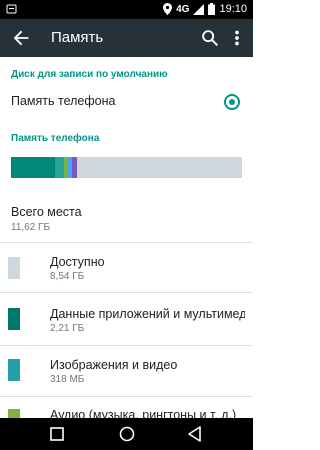 Image resolution: width=320 pixels, height=450 pixels. I want to click on images-color-swatch, so click(14, 370).